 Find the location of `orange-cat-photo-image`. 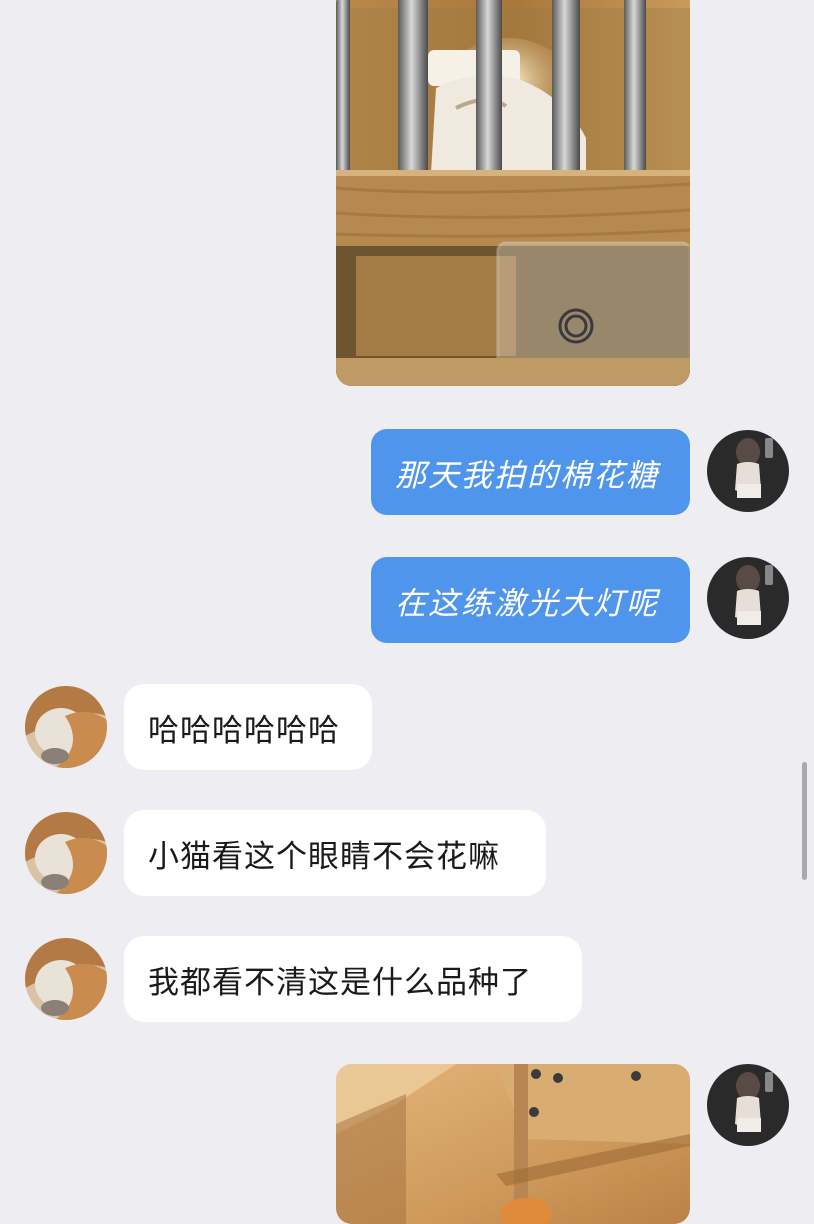

orange-cat-photo-image is located at coordinates (513, 1144).